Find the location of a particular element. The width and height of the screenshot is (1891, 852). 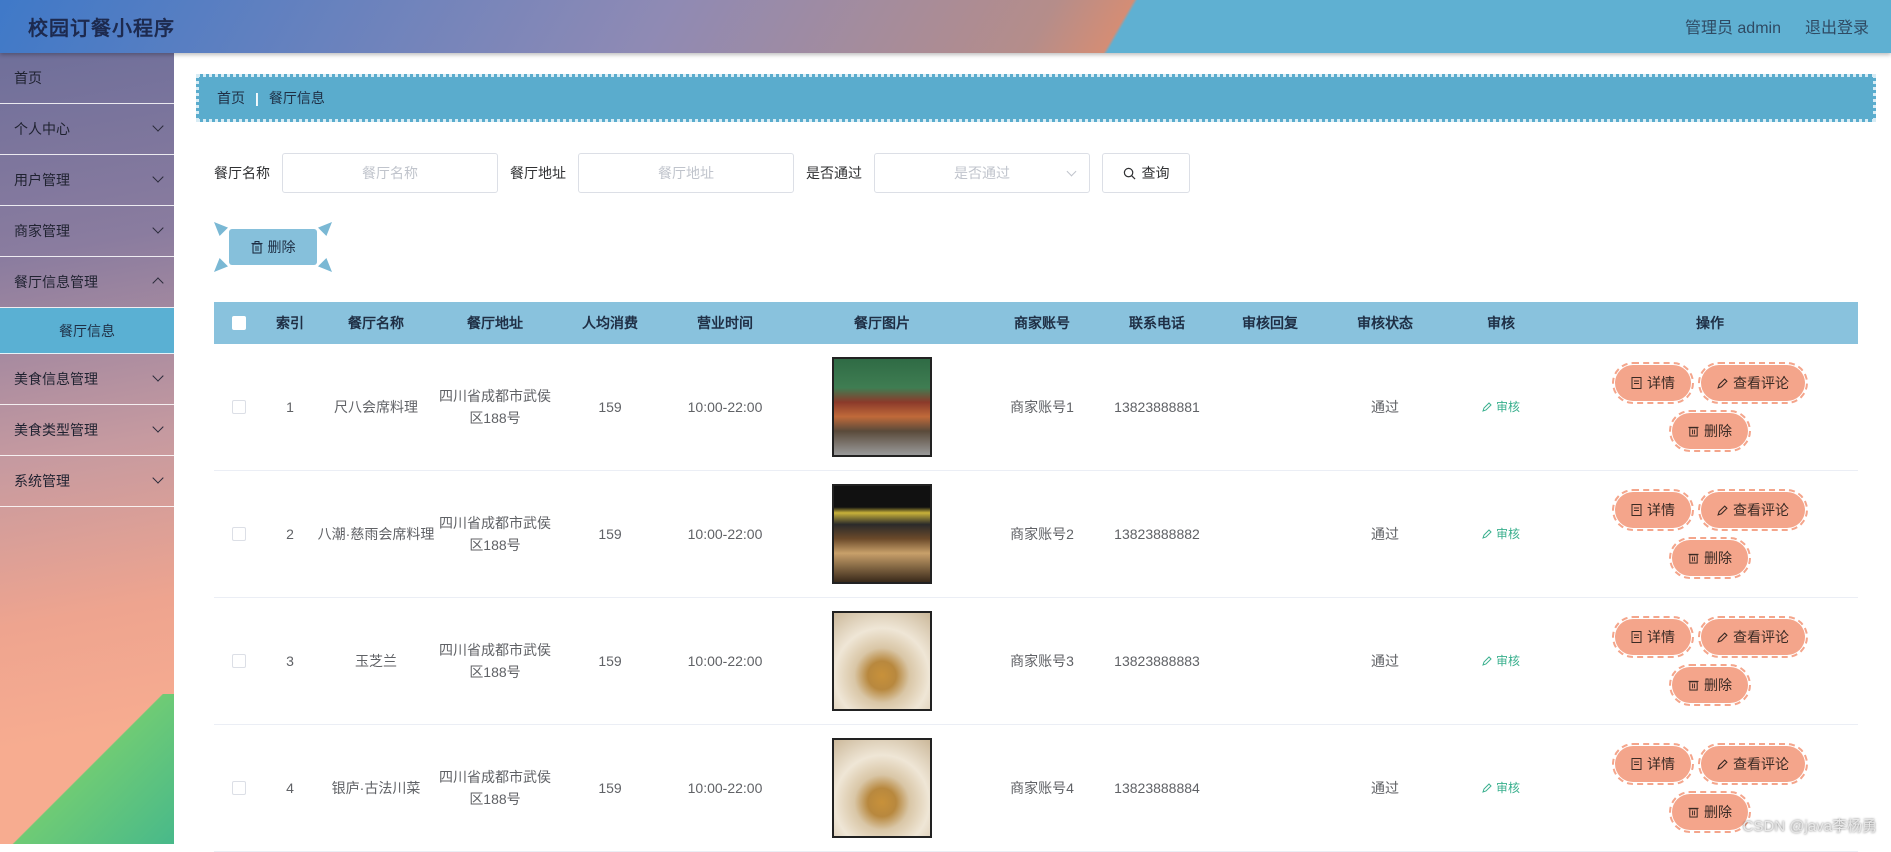

sidebar-item-merchant-management: 商家管理 is located at coordinates (87, 231).